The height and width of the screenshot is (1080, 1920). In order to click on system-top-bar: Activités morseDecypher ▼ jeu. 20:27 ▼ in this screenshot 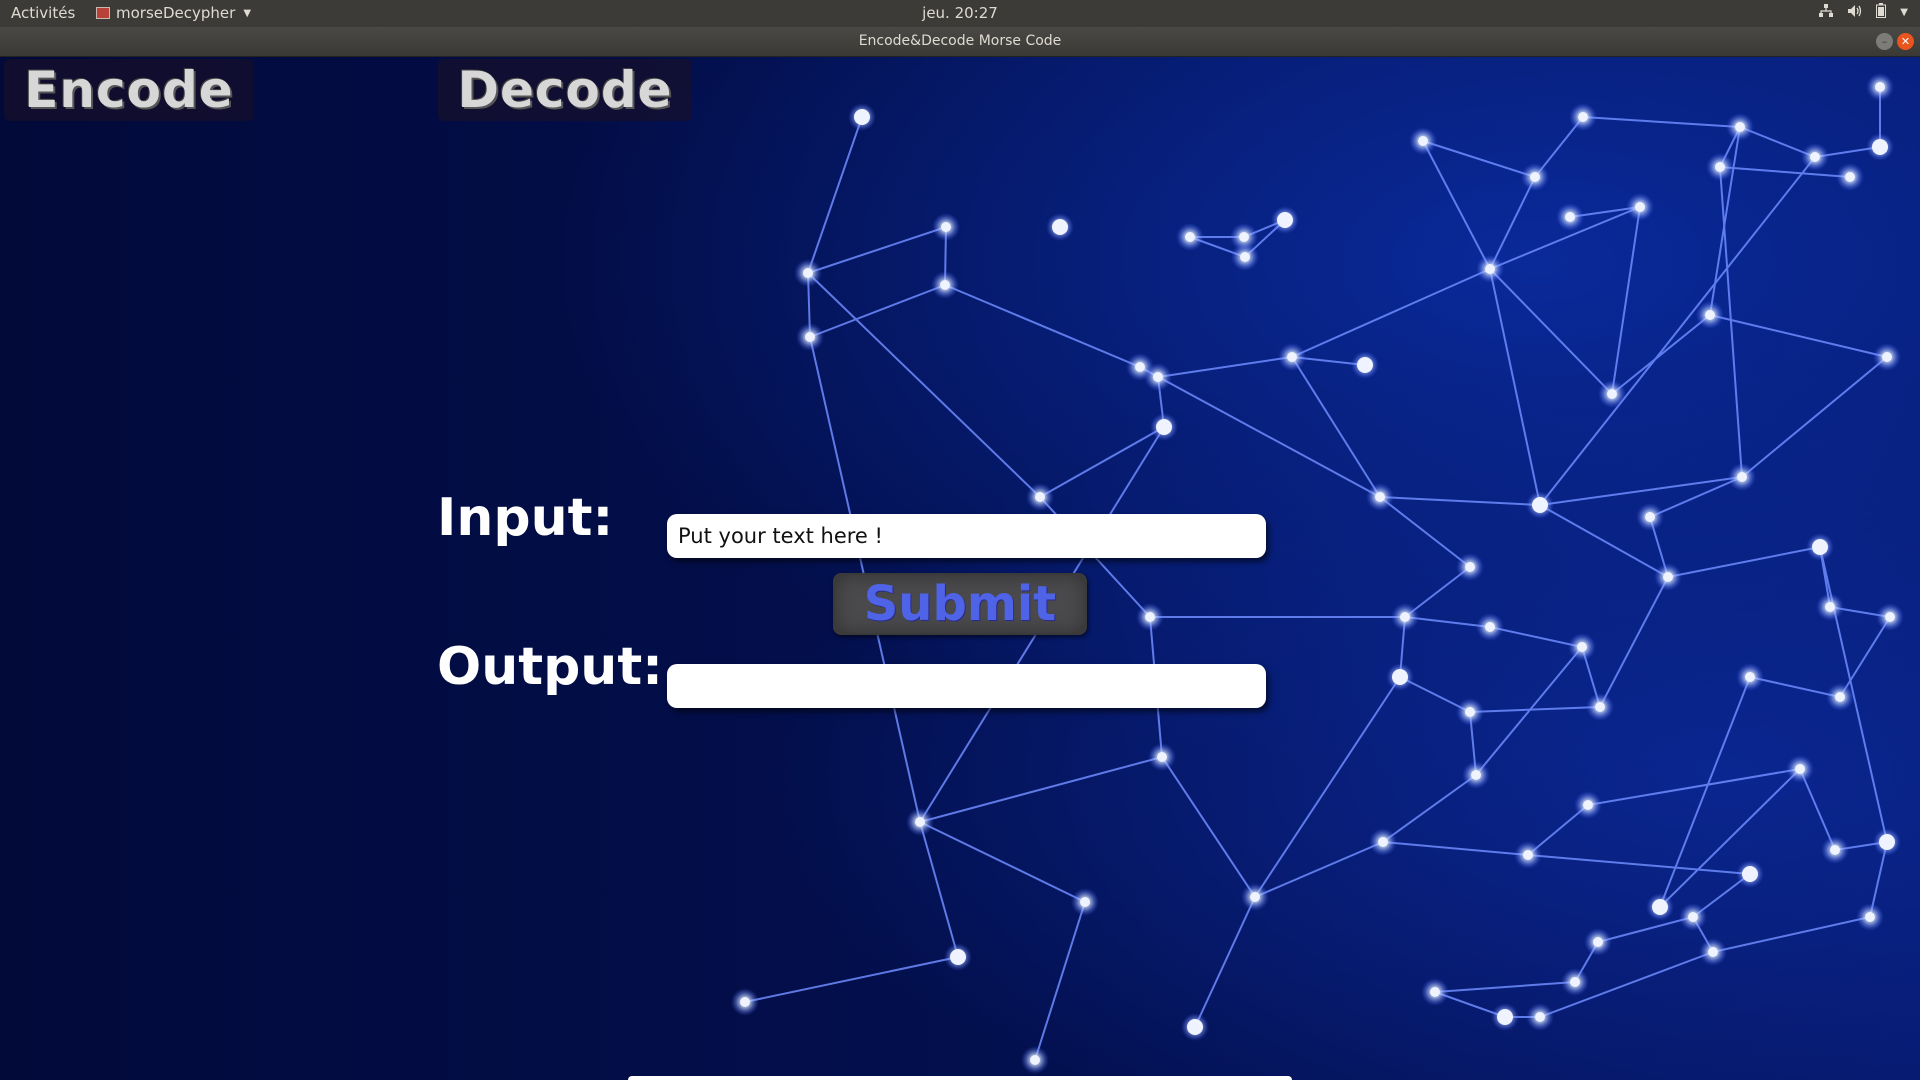, I will do `click(960, 13)`.